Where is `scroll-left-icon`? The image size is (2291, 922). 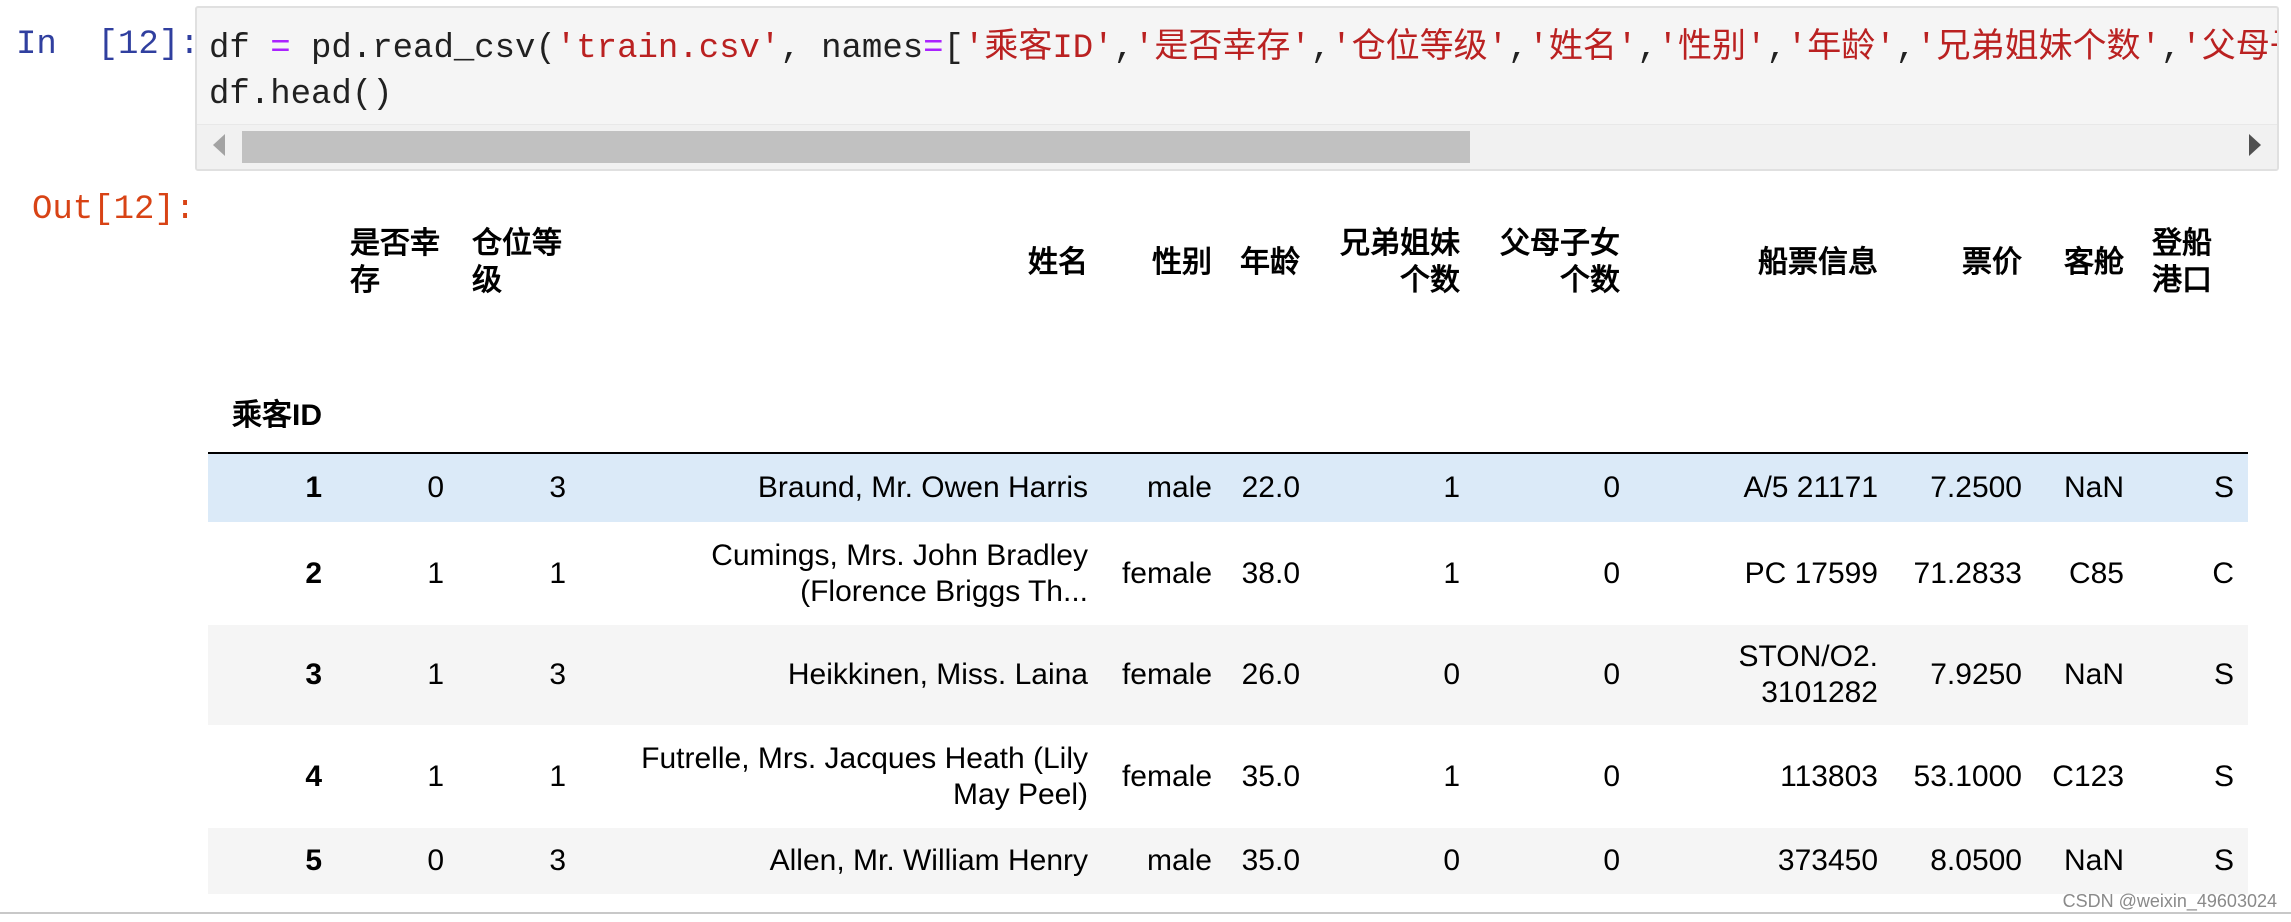 scroll-left-icon is located at coordinates (219, 145).